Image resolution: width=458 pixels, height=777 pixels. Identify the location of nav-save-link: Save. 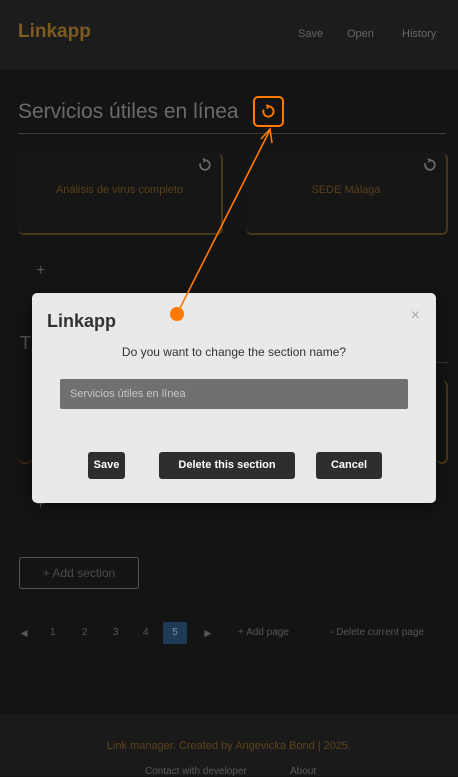
(310, 34).